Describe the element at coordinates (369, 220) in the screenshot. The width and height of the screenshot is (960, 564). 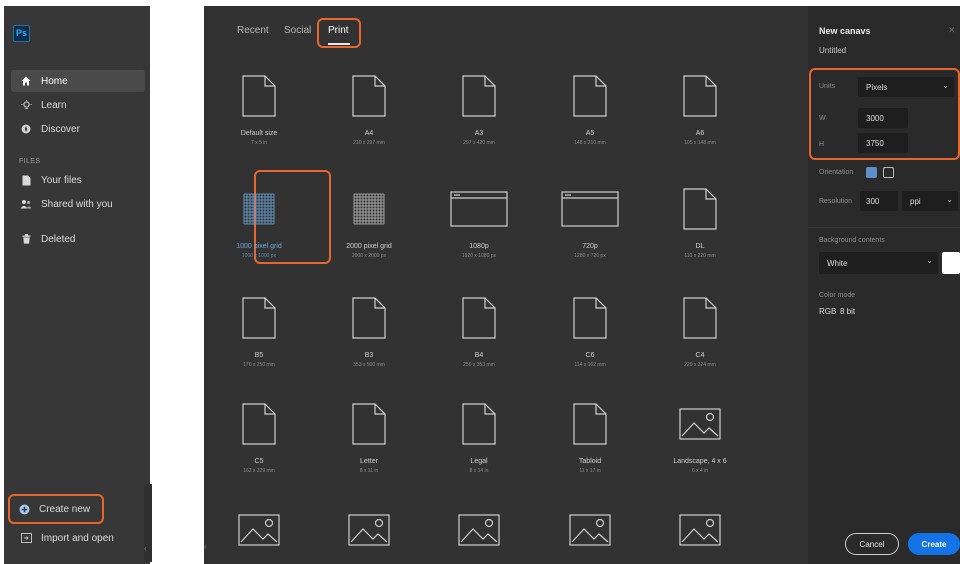
I see `preset-tile: 2000 pixel grid 2000 x 2000 px` at that location.